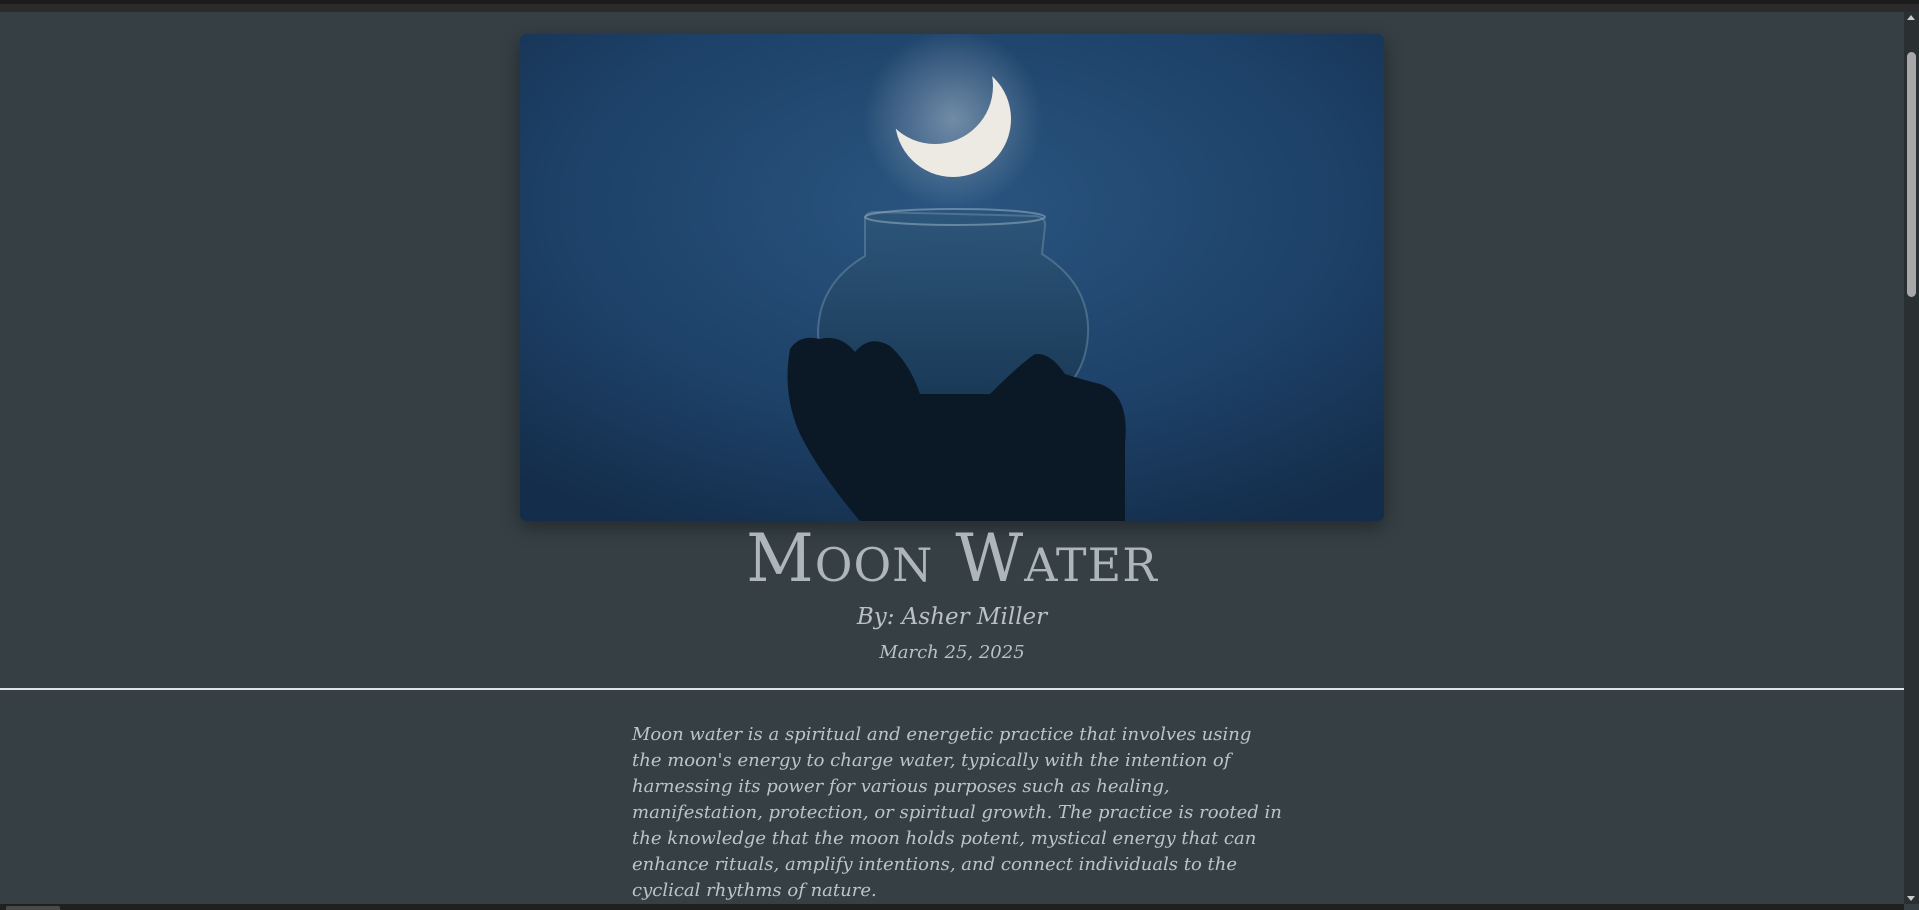  What do you see at coordinates (959, 2) in the screenshot?
I see `browser-top-edge` at bounding box center [959, 2].